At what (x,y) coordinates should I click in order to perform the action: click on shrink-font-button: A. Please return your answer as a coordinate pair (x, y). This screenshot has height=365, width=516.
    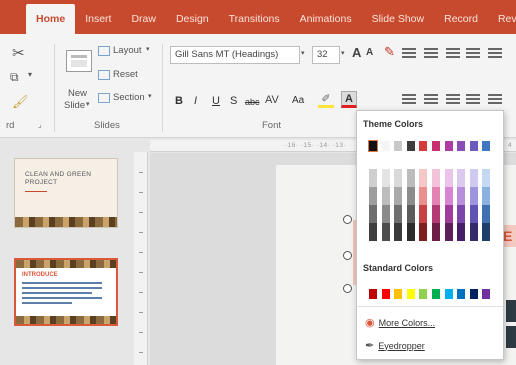
    Looking at the image, I should click on (369, 52).